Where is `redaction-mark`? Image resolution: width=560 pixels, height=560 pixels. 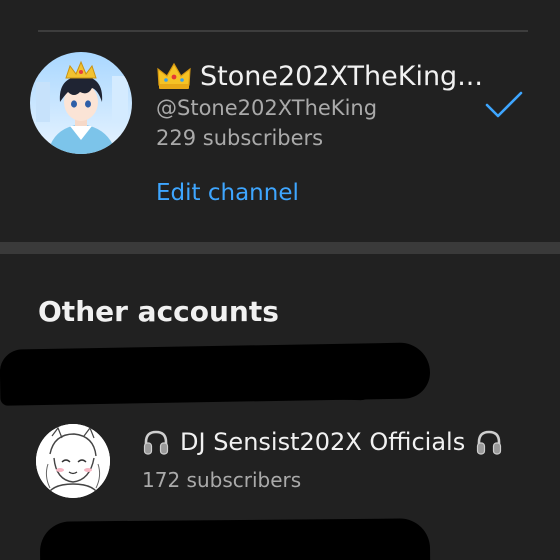
redaction-mark is located at coordinates (235, 539).